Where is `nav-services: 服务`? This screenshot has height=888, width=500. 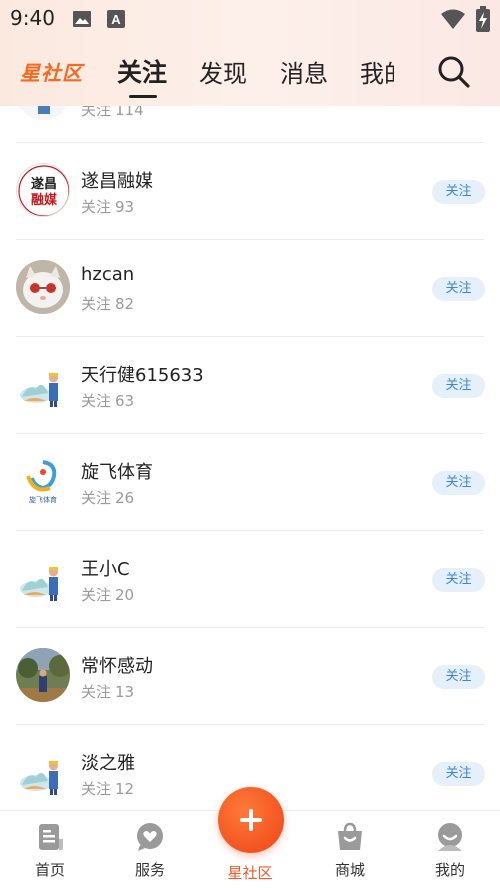
nav-services: 服务 is located at coordinates (150, 849).